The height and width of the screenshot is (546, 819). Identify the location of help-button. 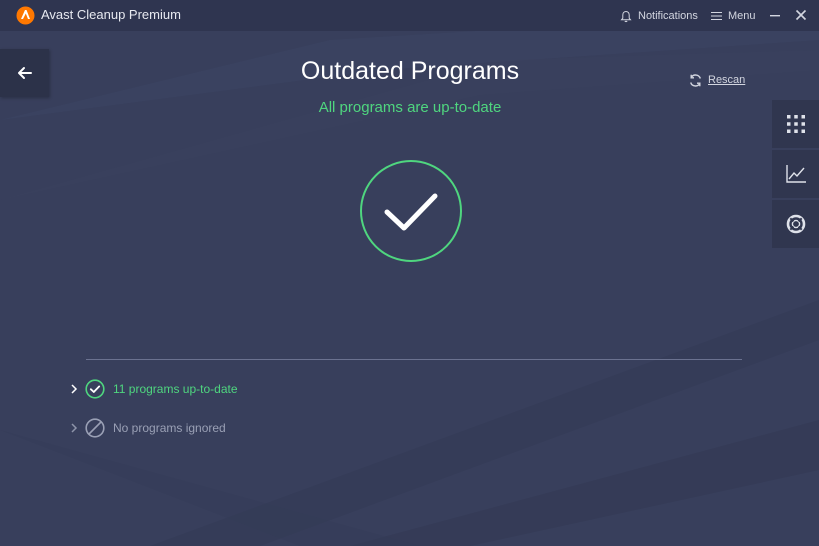
(795, 224).